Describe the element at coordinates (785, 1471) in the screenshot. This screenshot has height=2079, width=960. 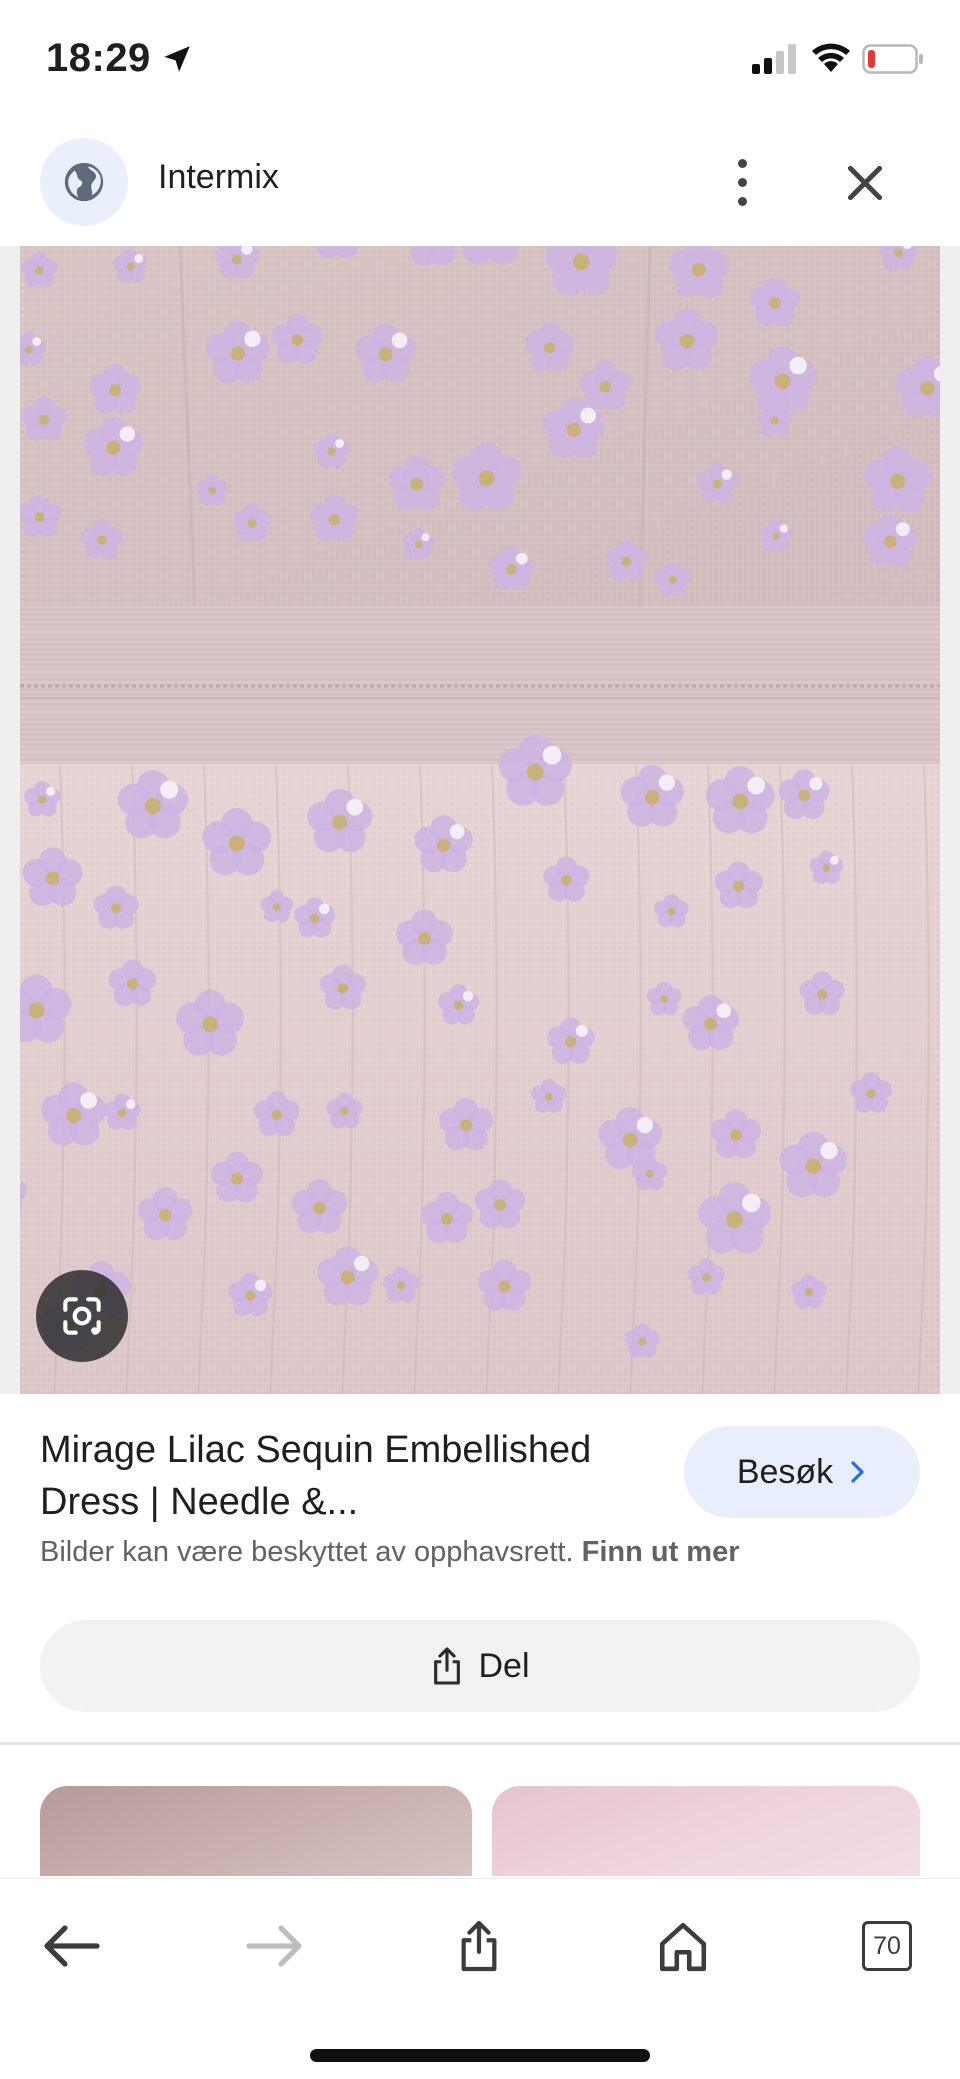
I see `visit-label: Besøk` at that location.